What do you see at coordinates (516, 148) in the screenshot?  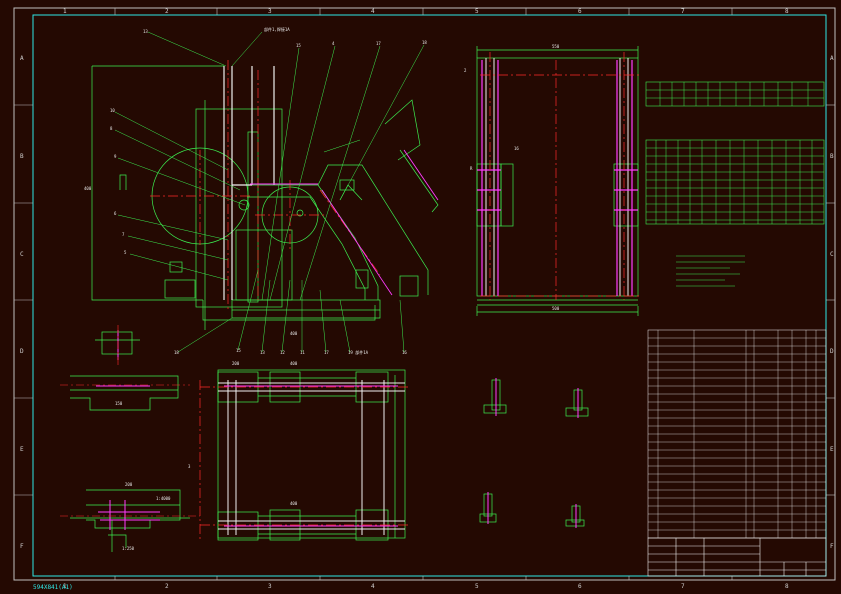 I see `svg-text: 16` at bounding box center [516, 148].